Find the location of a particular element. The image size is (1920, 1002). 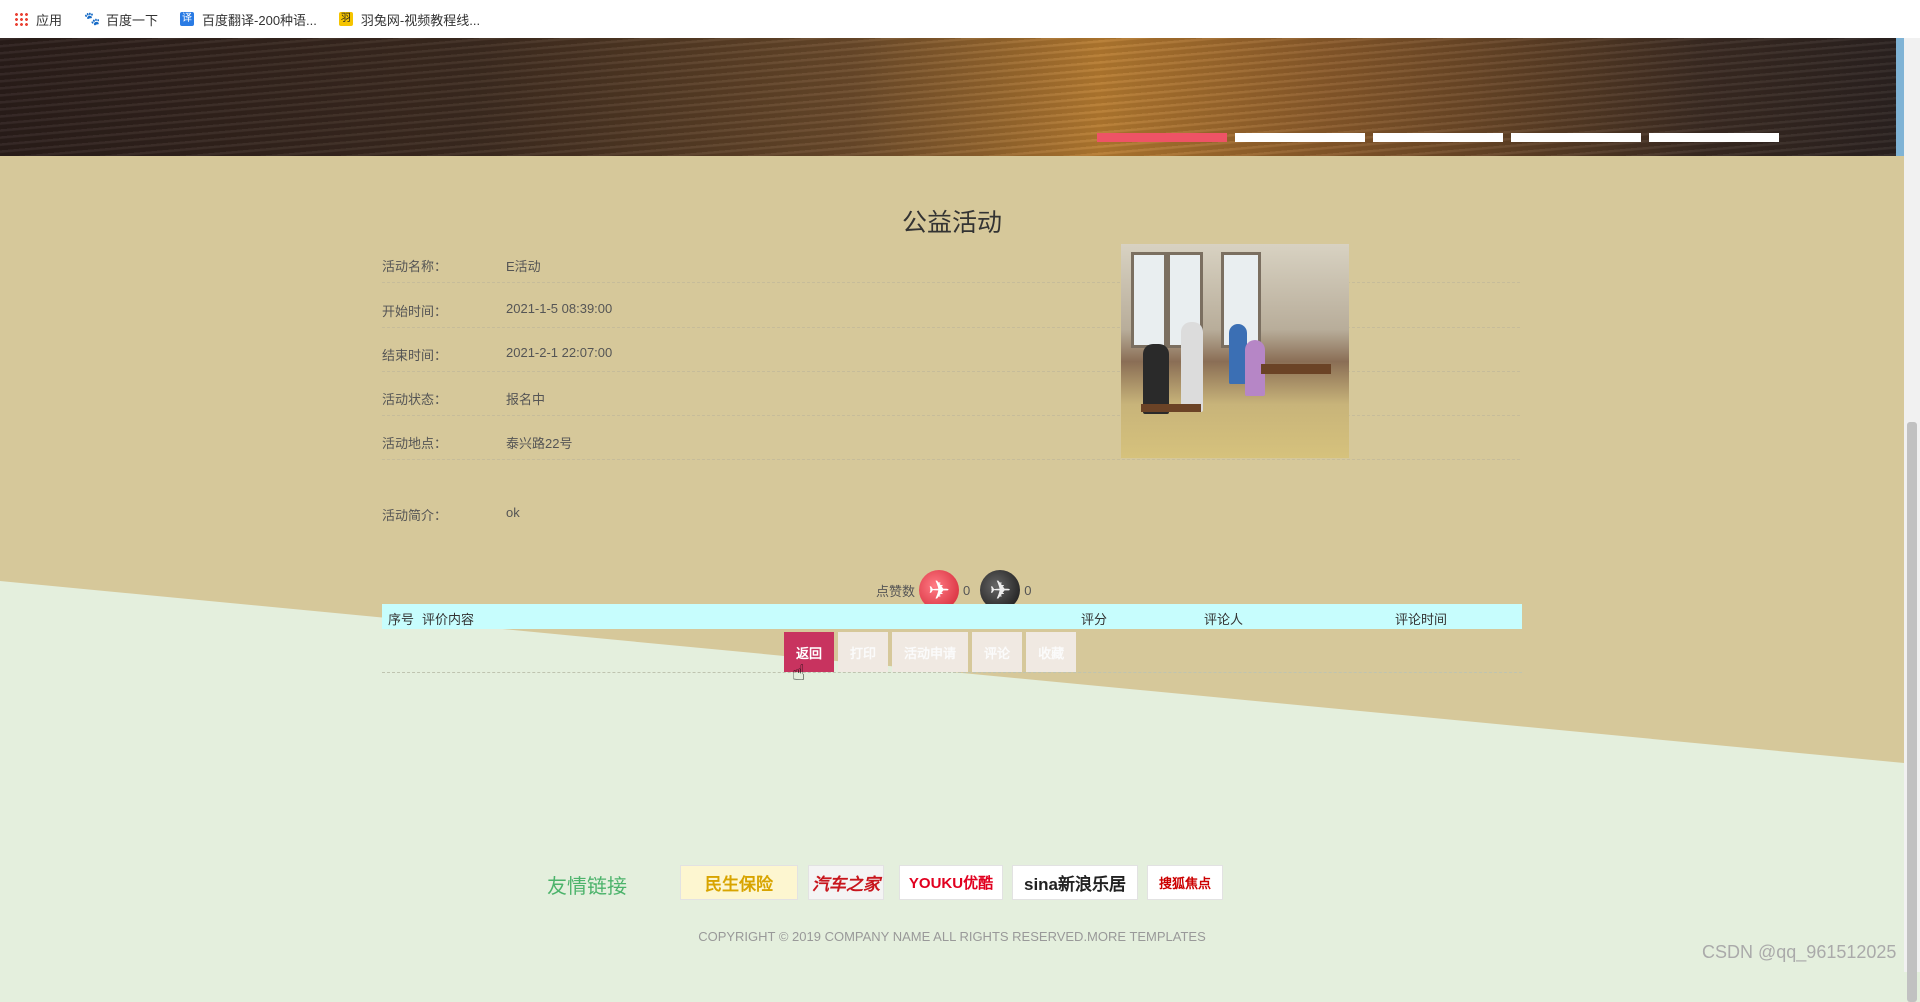

field-value: 2021-2-1 22:07:00 is located at coordinates (559, 352).